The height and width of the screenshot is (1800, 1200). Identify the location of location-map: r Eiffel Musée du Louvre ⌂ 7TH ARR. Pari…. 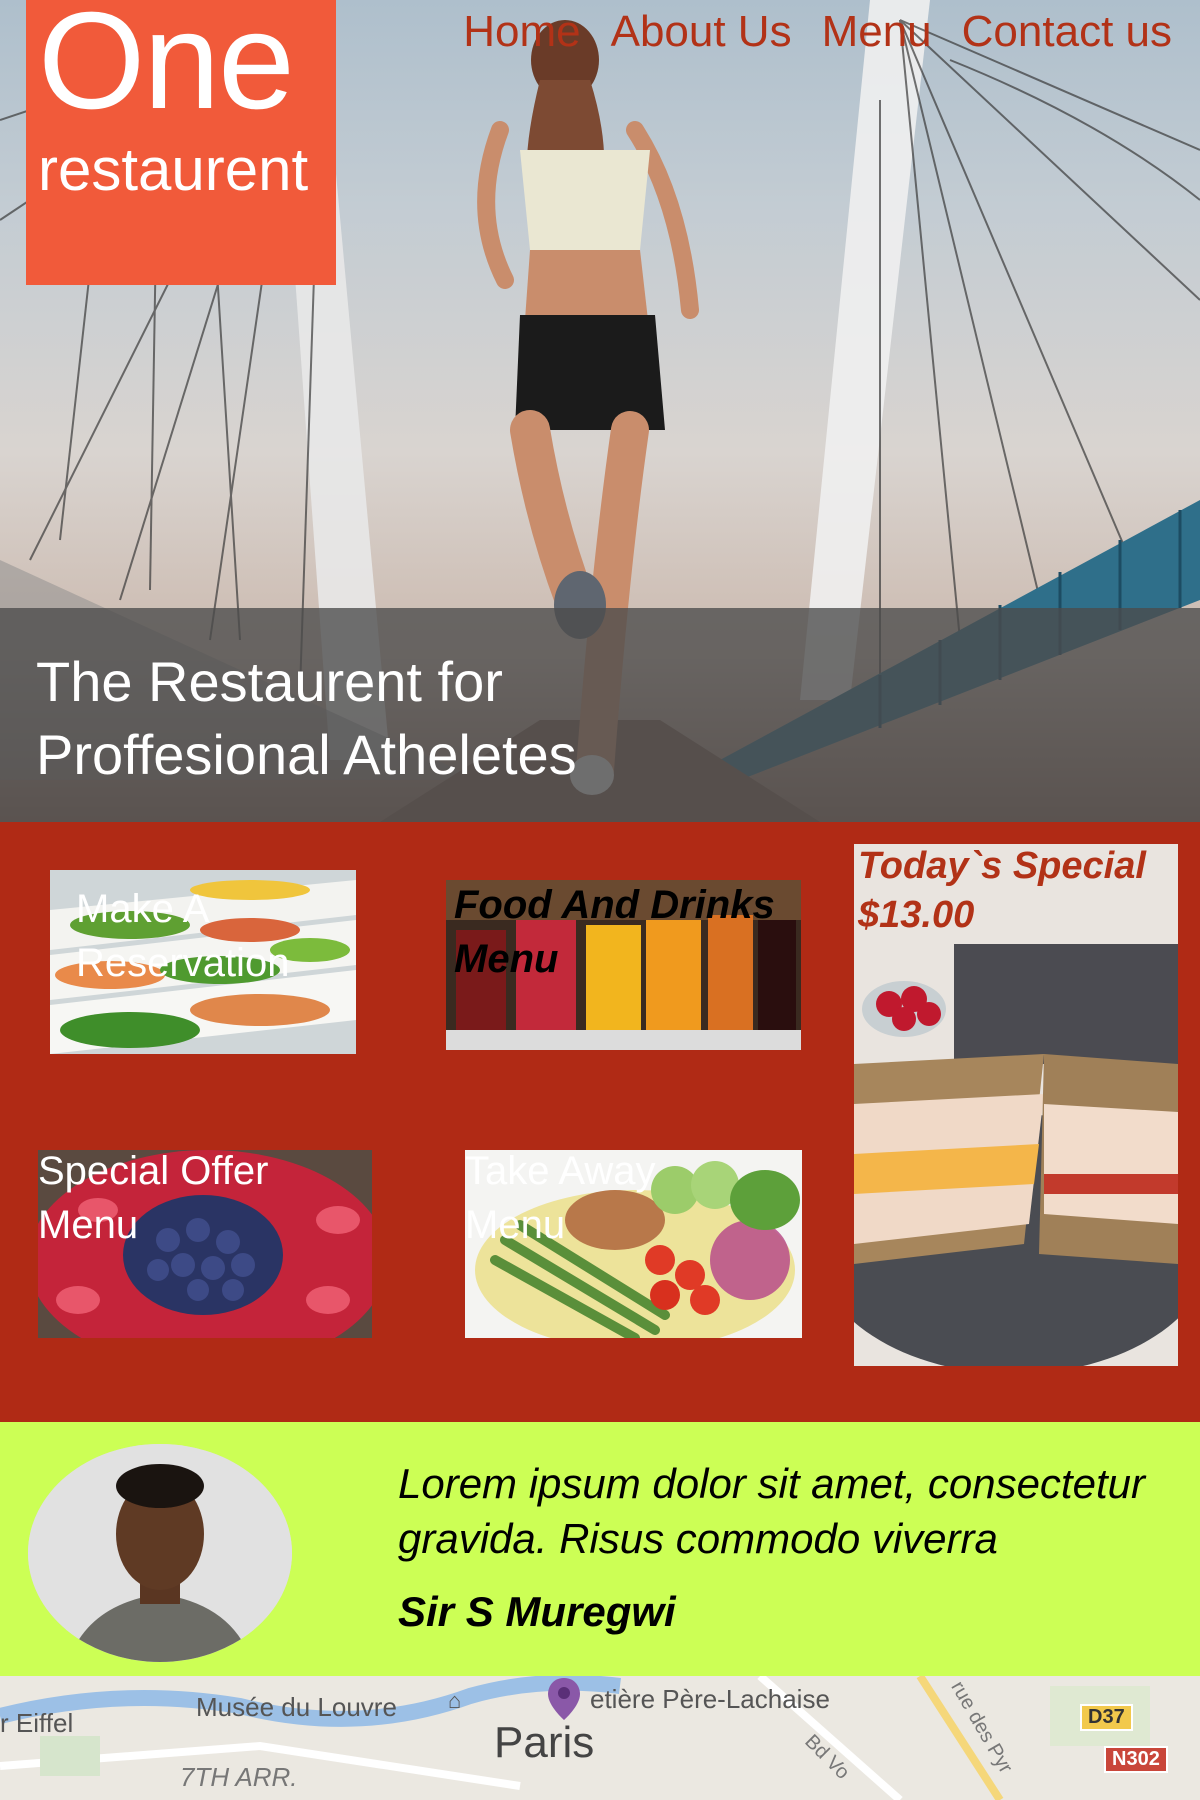
(600, 1738).